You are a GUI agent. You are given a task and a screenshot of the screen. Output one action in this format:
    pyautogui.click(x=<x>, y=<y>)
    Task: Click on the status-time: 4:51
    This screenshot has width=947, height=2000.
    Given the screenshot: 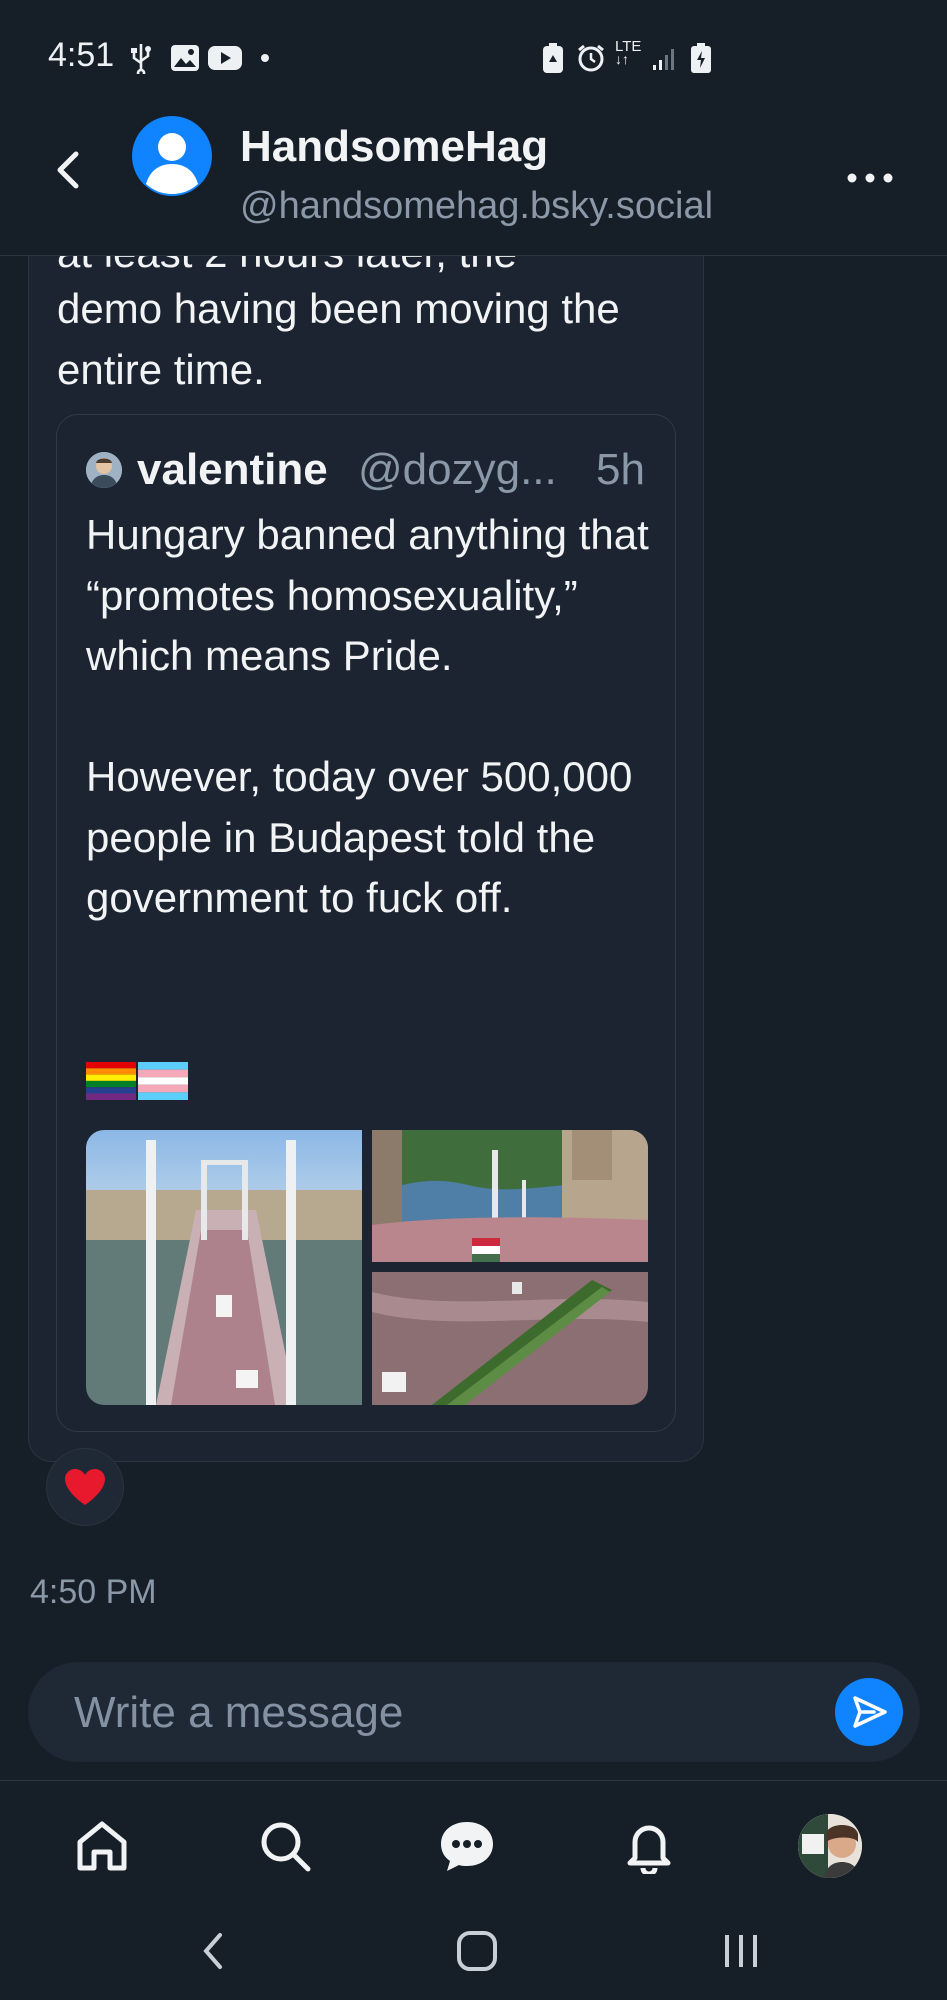 What is the action you would take?
    pyautogui.click(x=81, y=55)
    